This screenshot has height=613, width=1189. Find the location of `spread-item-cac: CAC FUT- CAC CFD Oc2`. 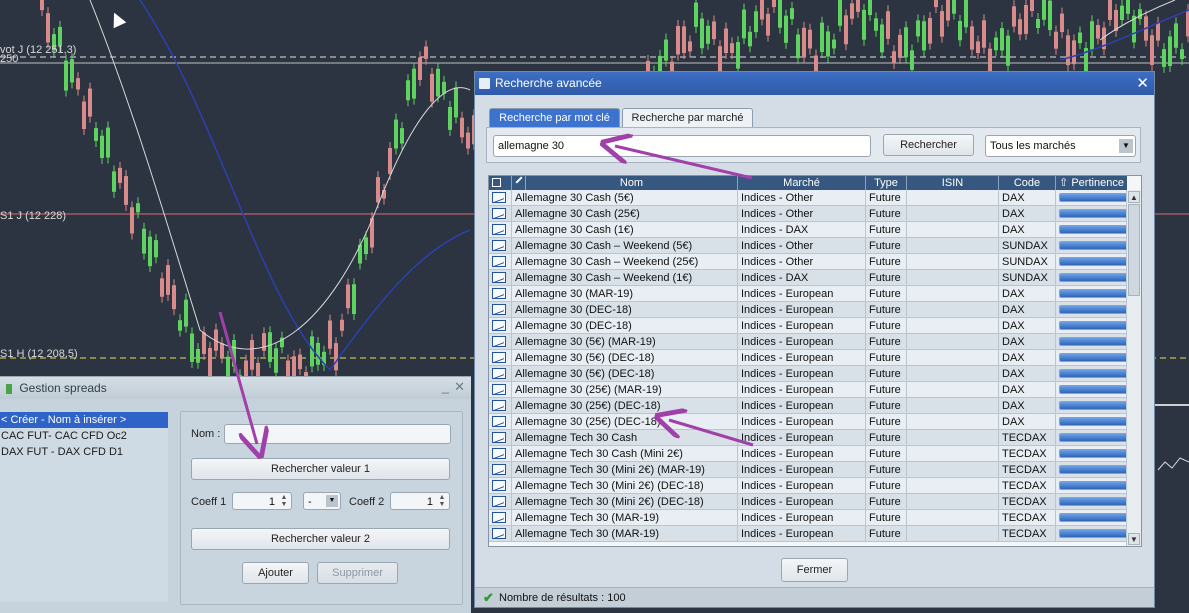

spread-item-cac: CAC FUT- CAC CFD Oc2 is located at coordinates (84, 436).